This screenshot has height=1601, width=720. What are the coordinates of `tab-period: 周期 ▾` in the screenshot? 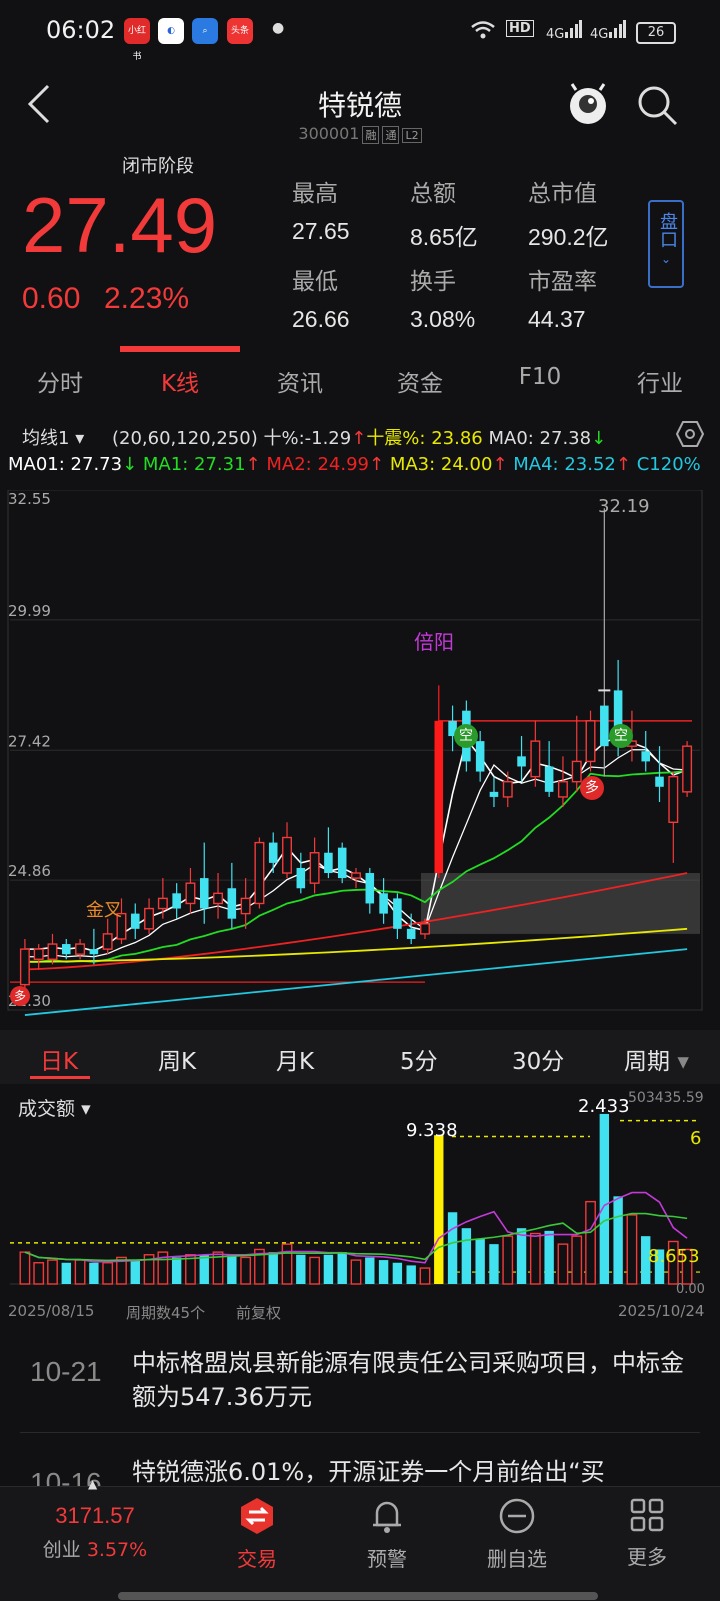 It's located at (656, 1059).